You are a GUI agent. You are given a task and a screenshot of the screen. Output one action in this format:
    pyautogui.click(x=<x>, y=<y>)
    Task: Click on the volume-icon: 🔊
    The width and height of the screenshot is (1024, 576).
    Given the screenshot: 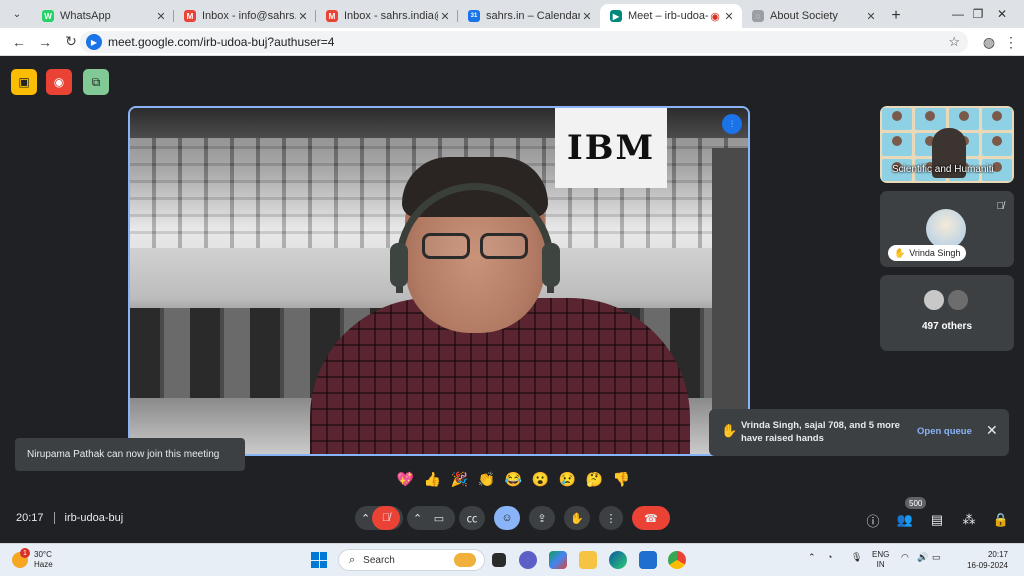 What is the action you would take?
    pyautogui.click(x=922, y=557)
    